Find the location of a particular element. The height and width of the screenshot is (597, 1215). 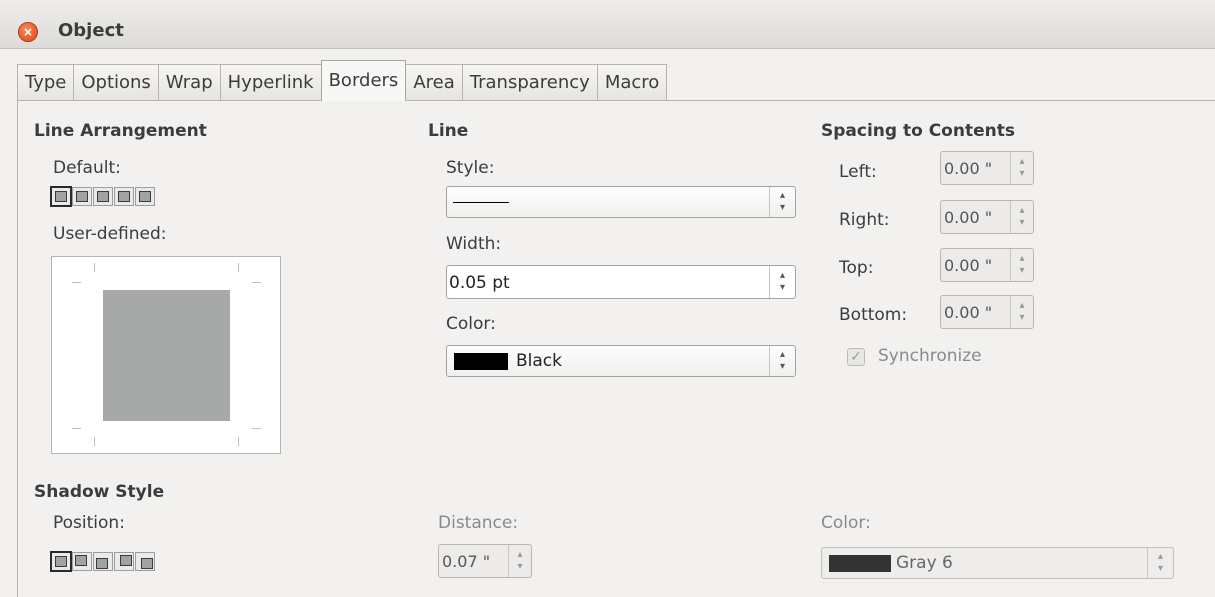

line-color-select: Black ▴ ▾ is located at coordinates (621, 361).